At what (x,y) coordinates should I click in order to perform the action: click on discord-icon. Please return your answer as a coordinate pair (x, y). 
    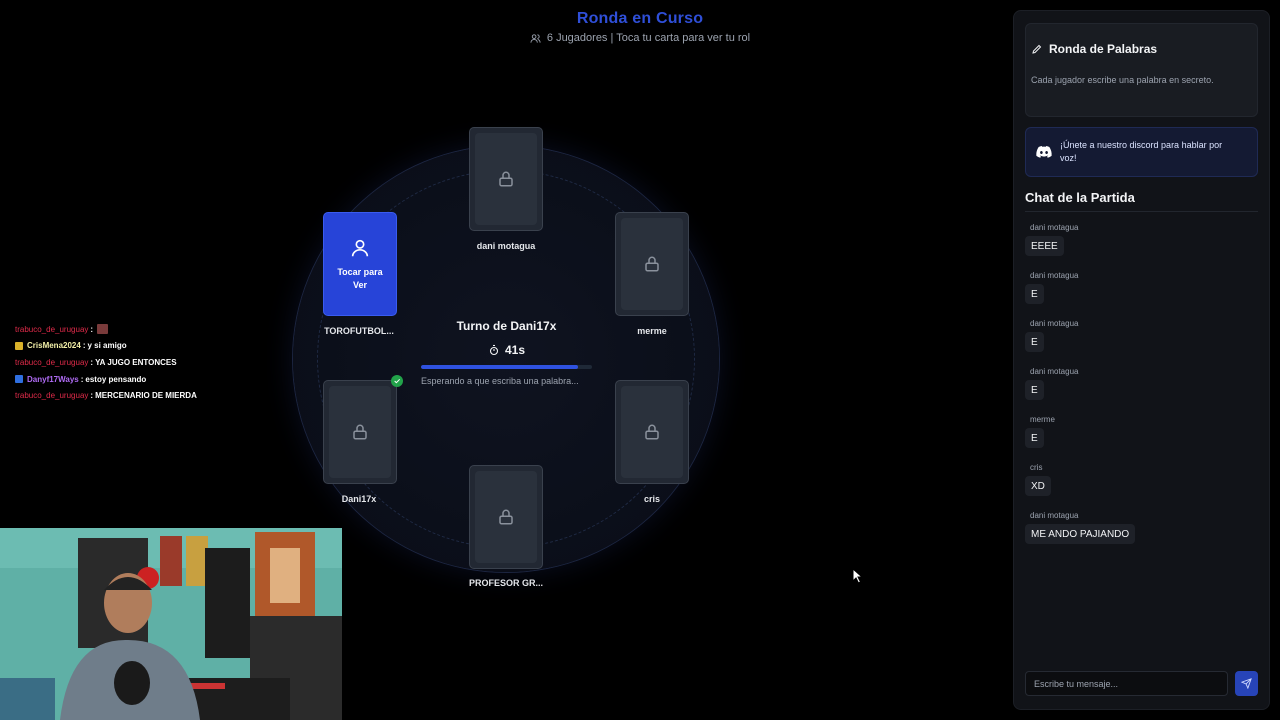
    Looking at the image, I should click on (1044, 152).